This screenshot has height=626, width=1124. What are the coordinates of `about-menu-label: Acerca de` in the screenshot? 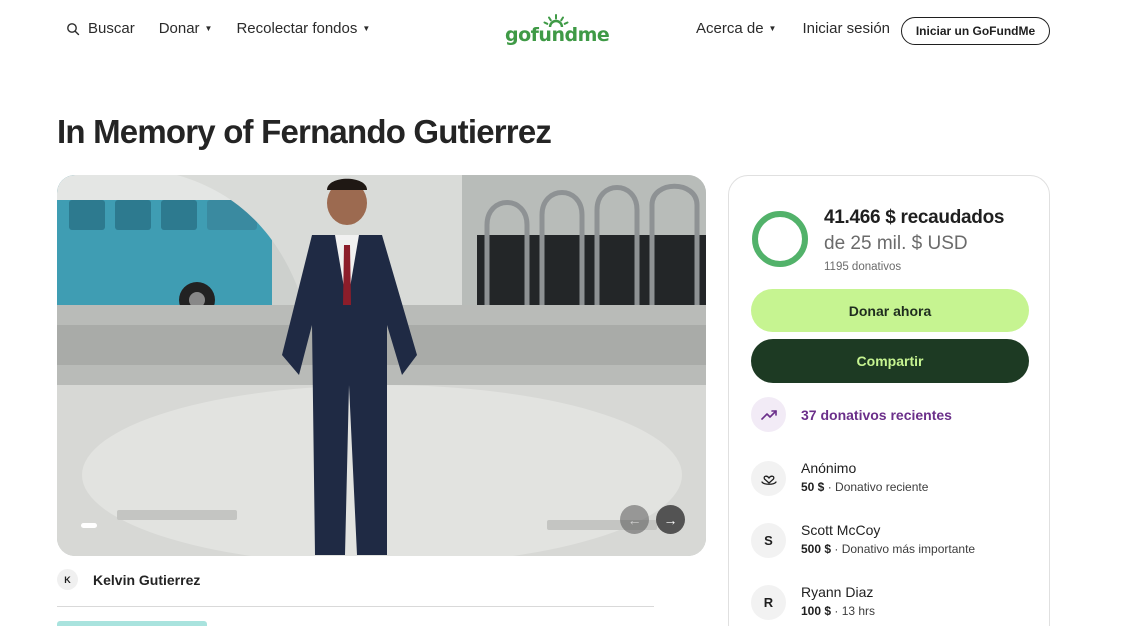 It's located at (730, 28).